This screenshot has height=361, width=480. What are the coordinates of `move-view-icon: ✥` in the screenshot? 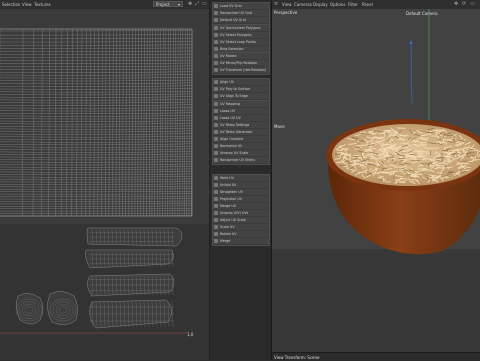 It's located at (456, 4).